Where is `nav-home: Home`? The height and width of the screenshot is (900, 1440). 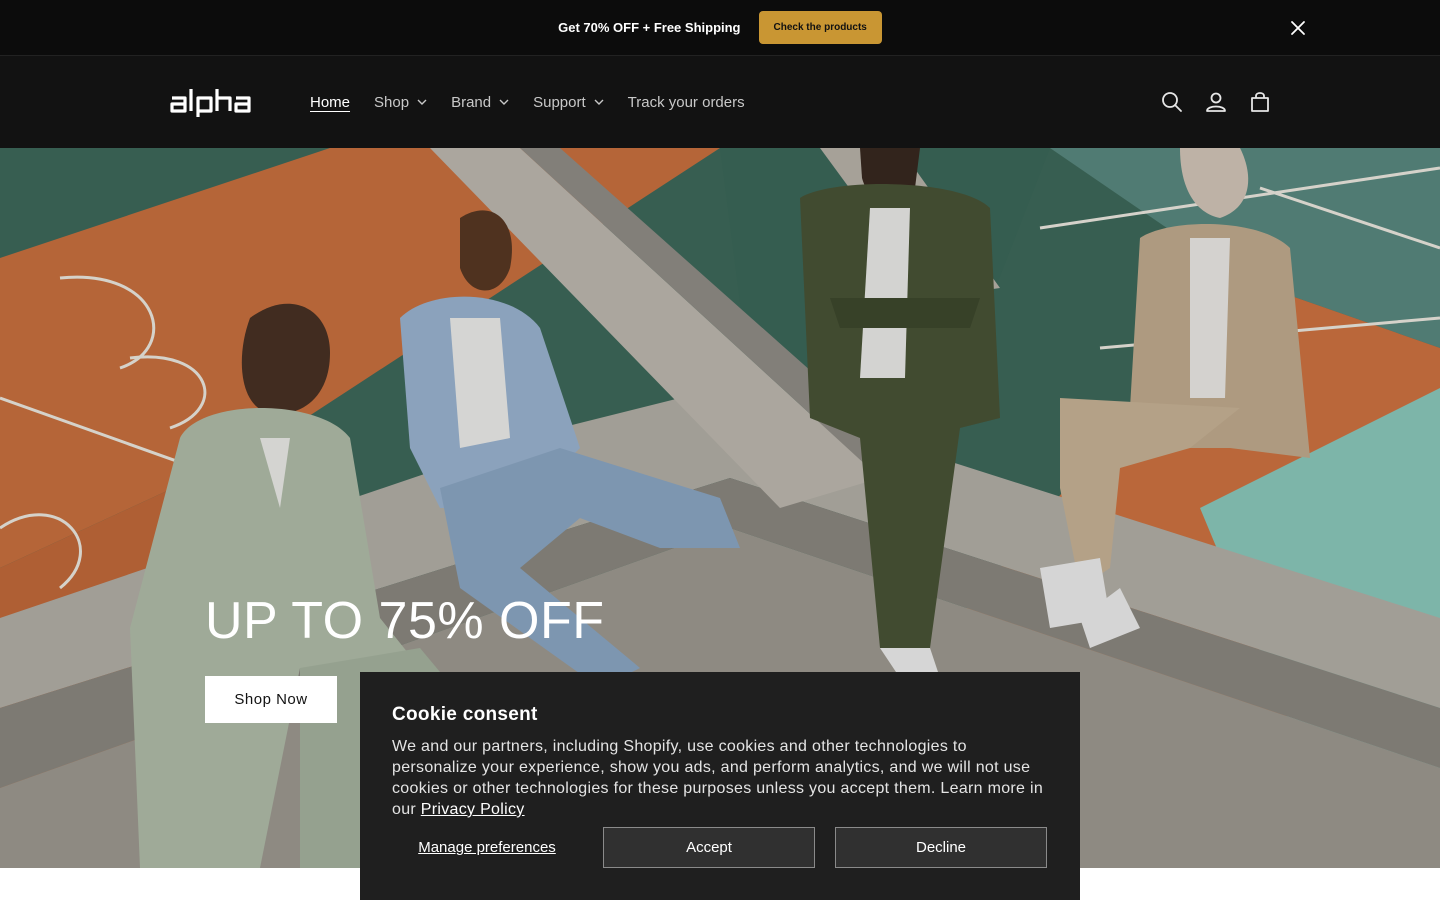
nav-home: Home is located at coordinates (330, 102).